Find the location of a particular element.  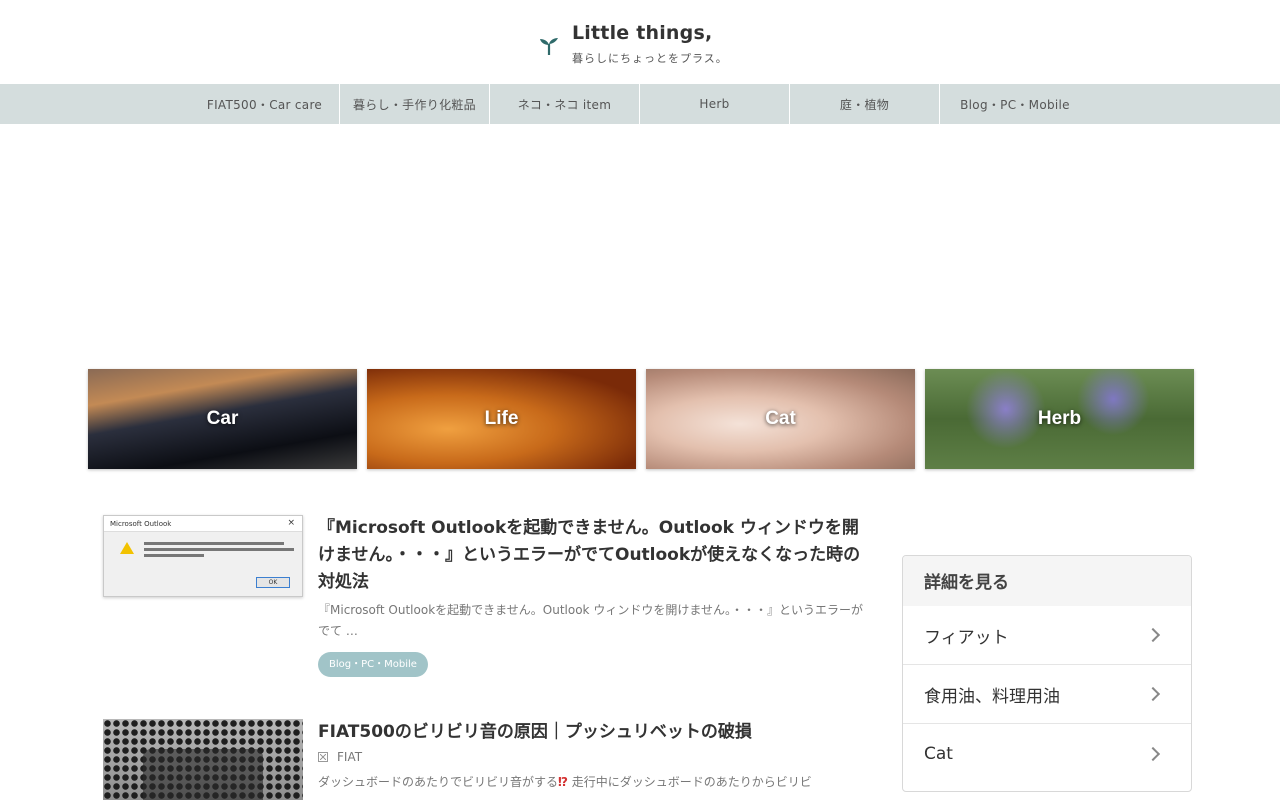

tile-life-label: Life is located at coordinates (501, 418).